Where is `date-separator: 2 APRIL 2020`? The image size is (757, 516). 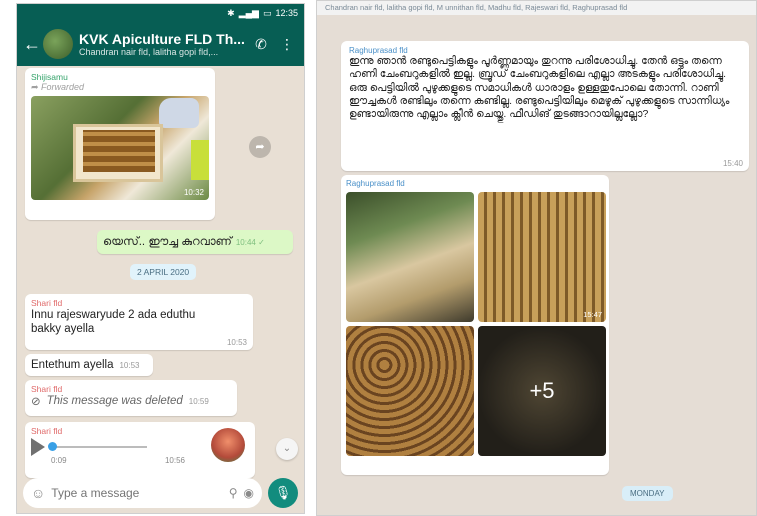 date-separator: 2 APRIL 2020 is located at coordinates (163, 272).